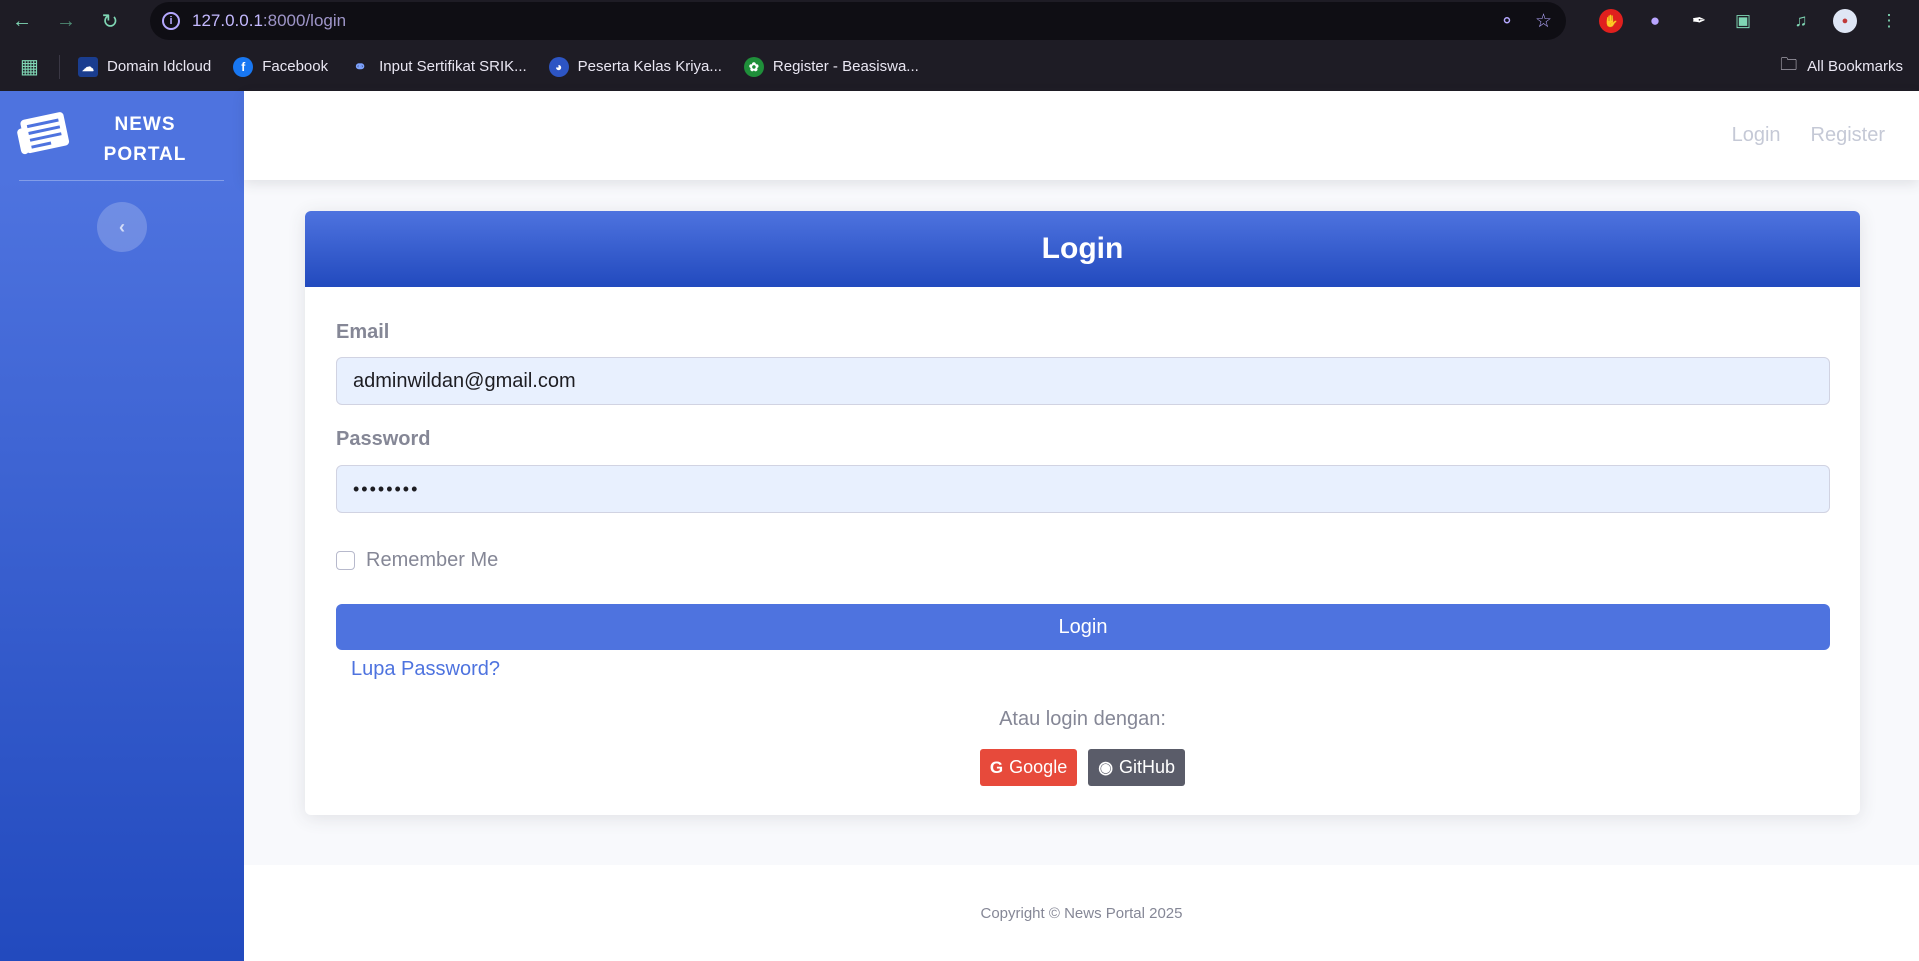 The width and height of the screenshot is (1919, 961). What do you see at coordinates (122, 526) in the screenshot?
I see `sidebar: NEWS PORTAL ‹` at bounding box center [122, 526].